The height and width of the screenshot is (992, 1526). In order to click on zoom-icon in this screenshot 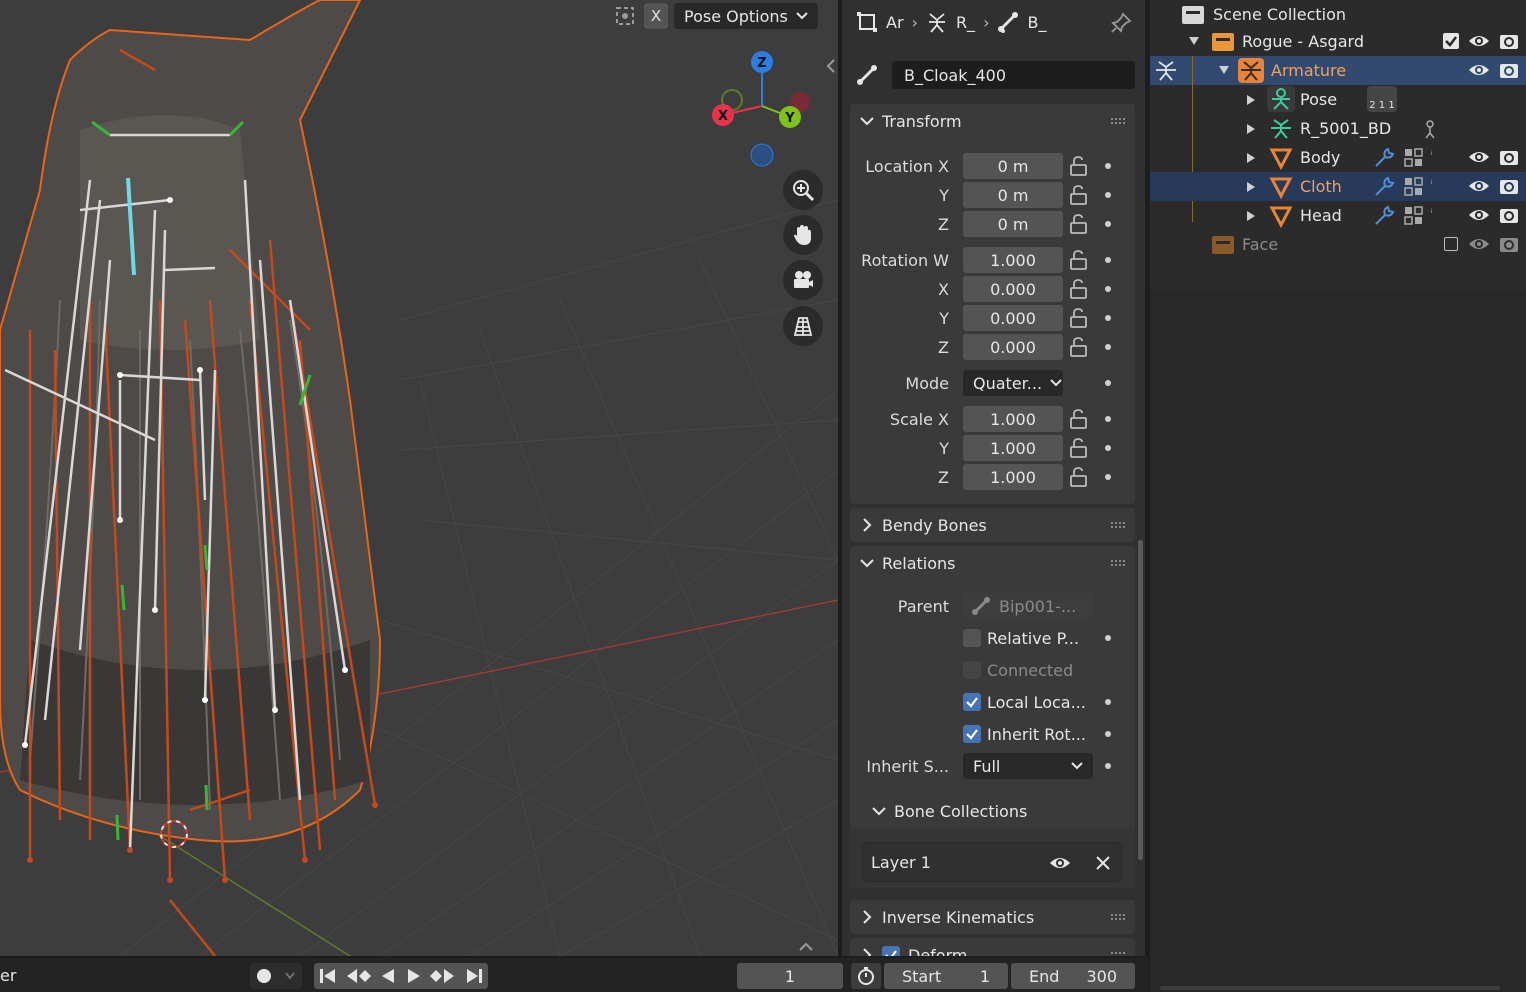, I will do `click(803, 190)`.